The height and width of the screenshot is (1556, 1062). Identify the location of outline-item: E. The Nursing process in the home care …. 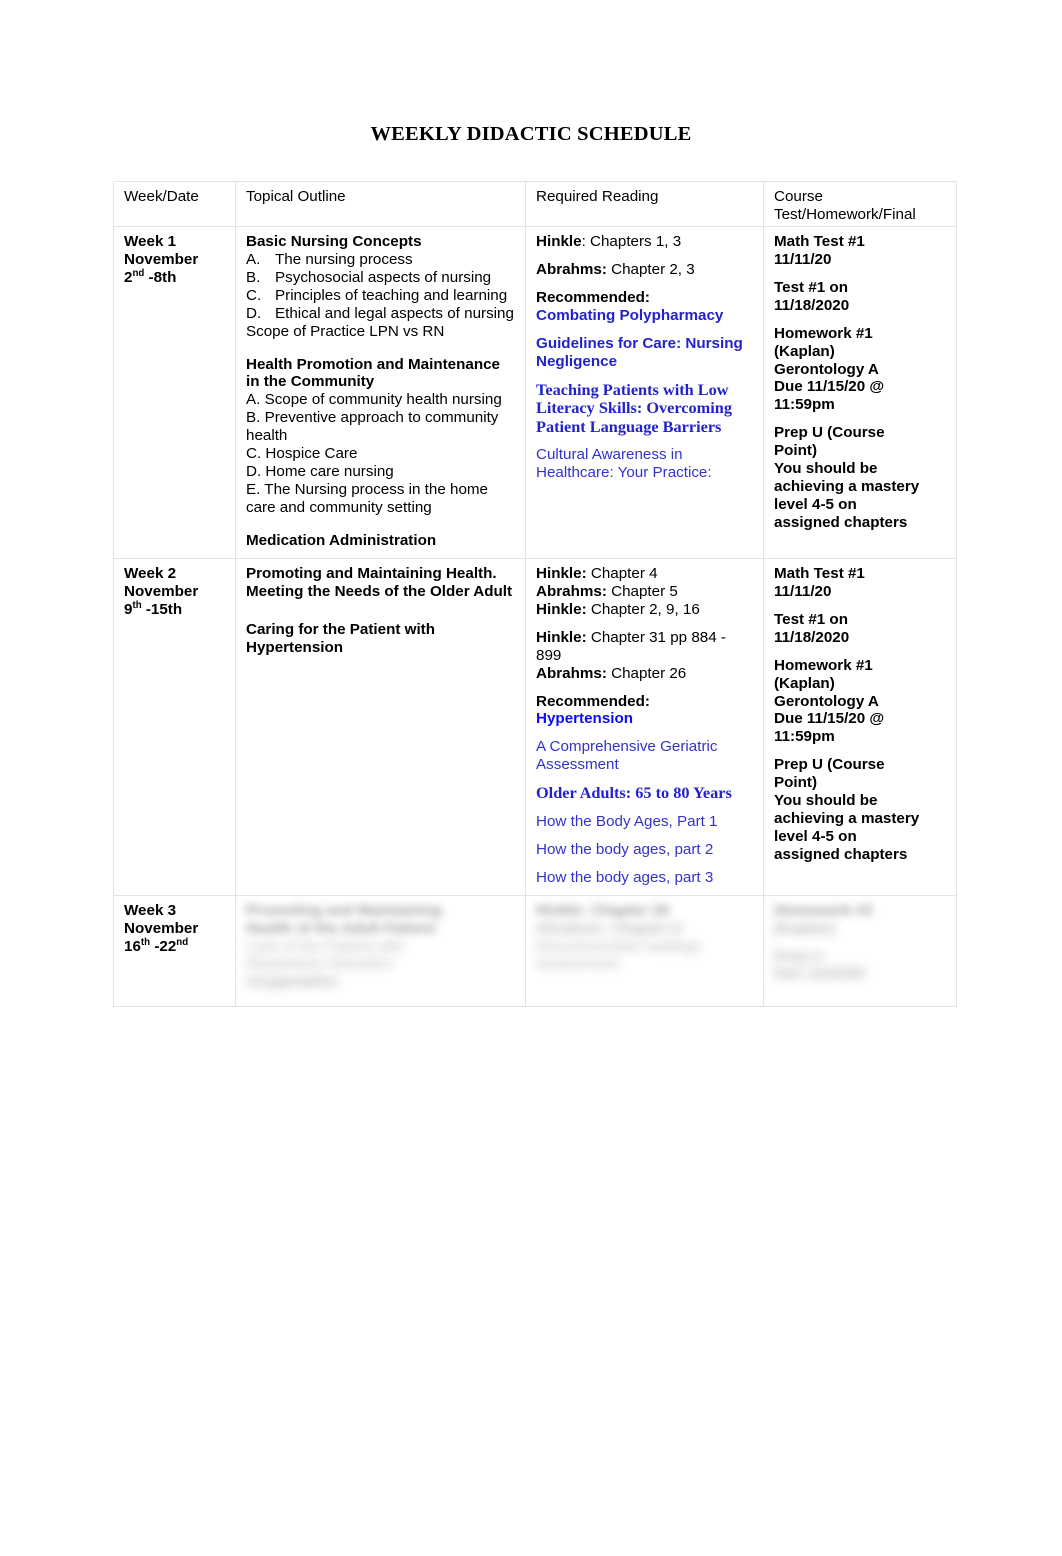
(367, 498).